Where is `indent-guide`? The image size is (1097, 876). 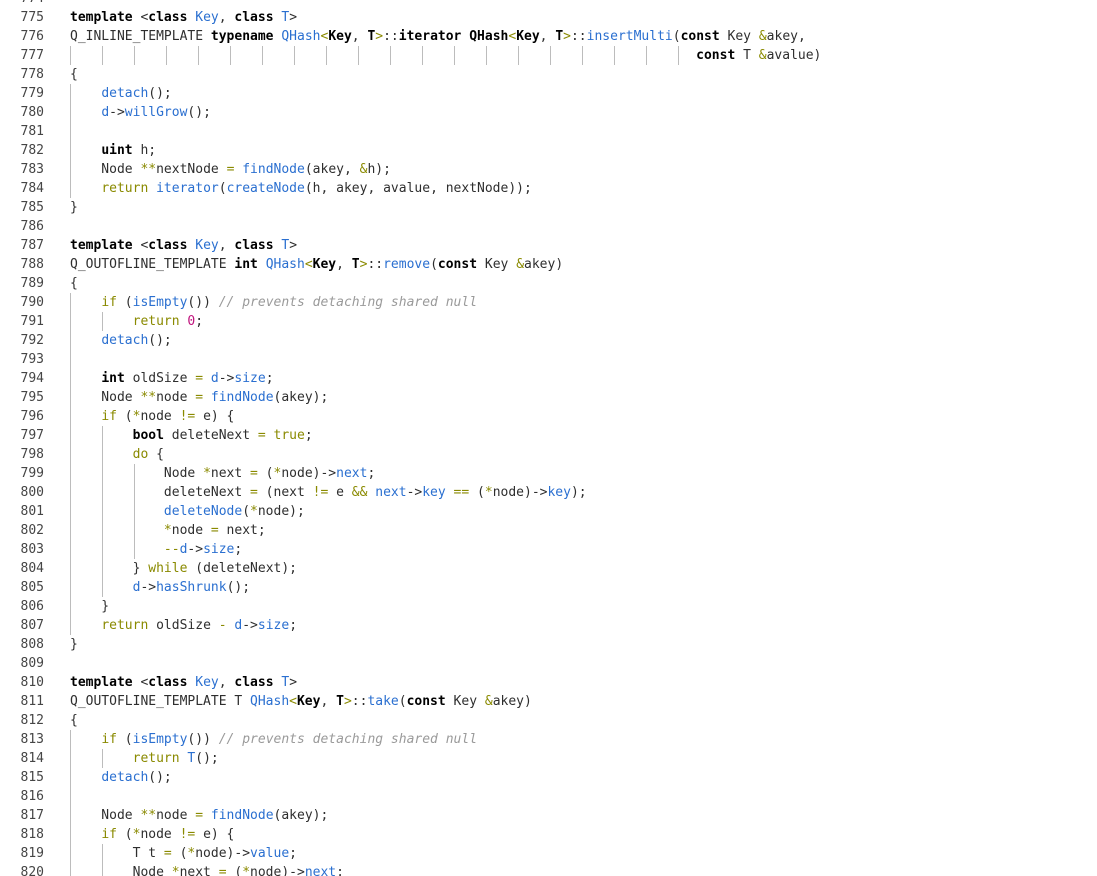 indent-guide is located at coordinates (70, 131).